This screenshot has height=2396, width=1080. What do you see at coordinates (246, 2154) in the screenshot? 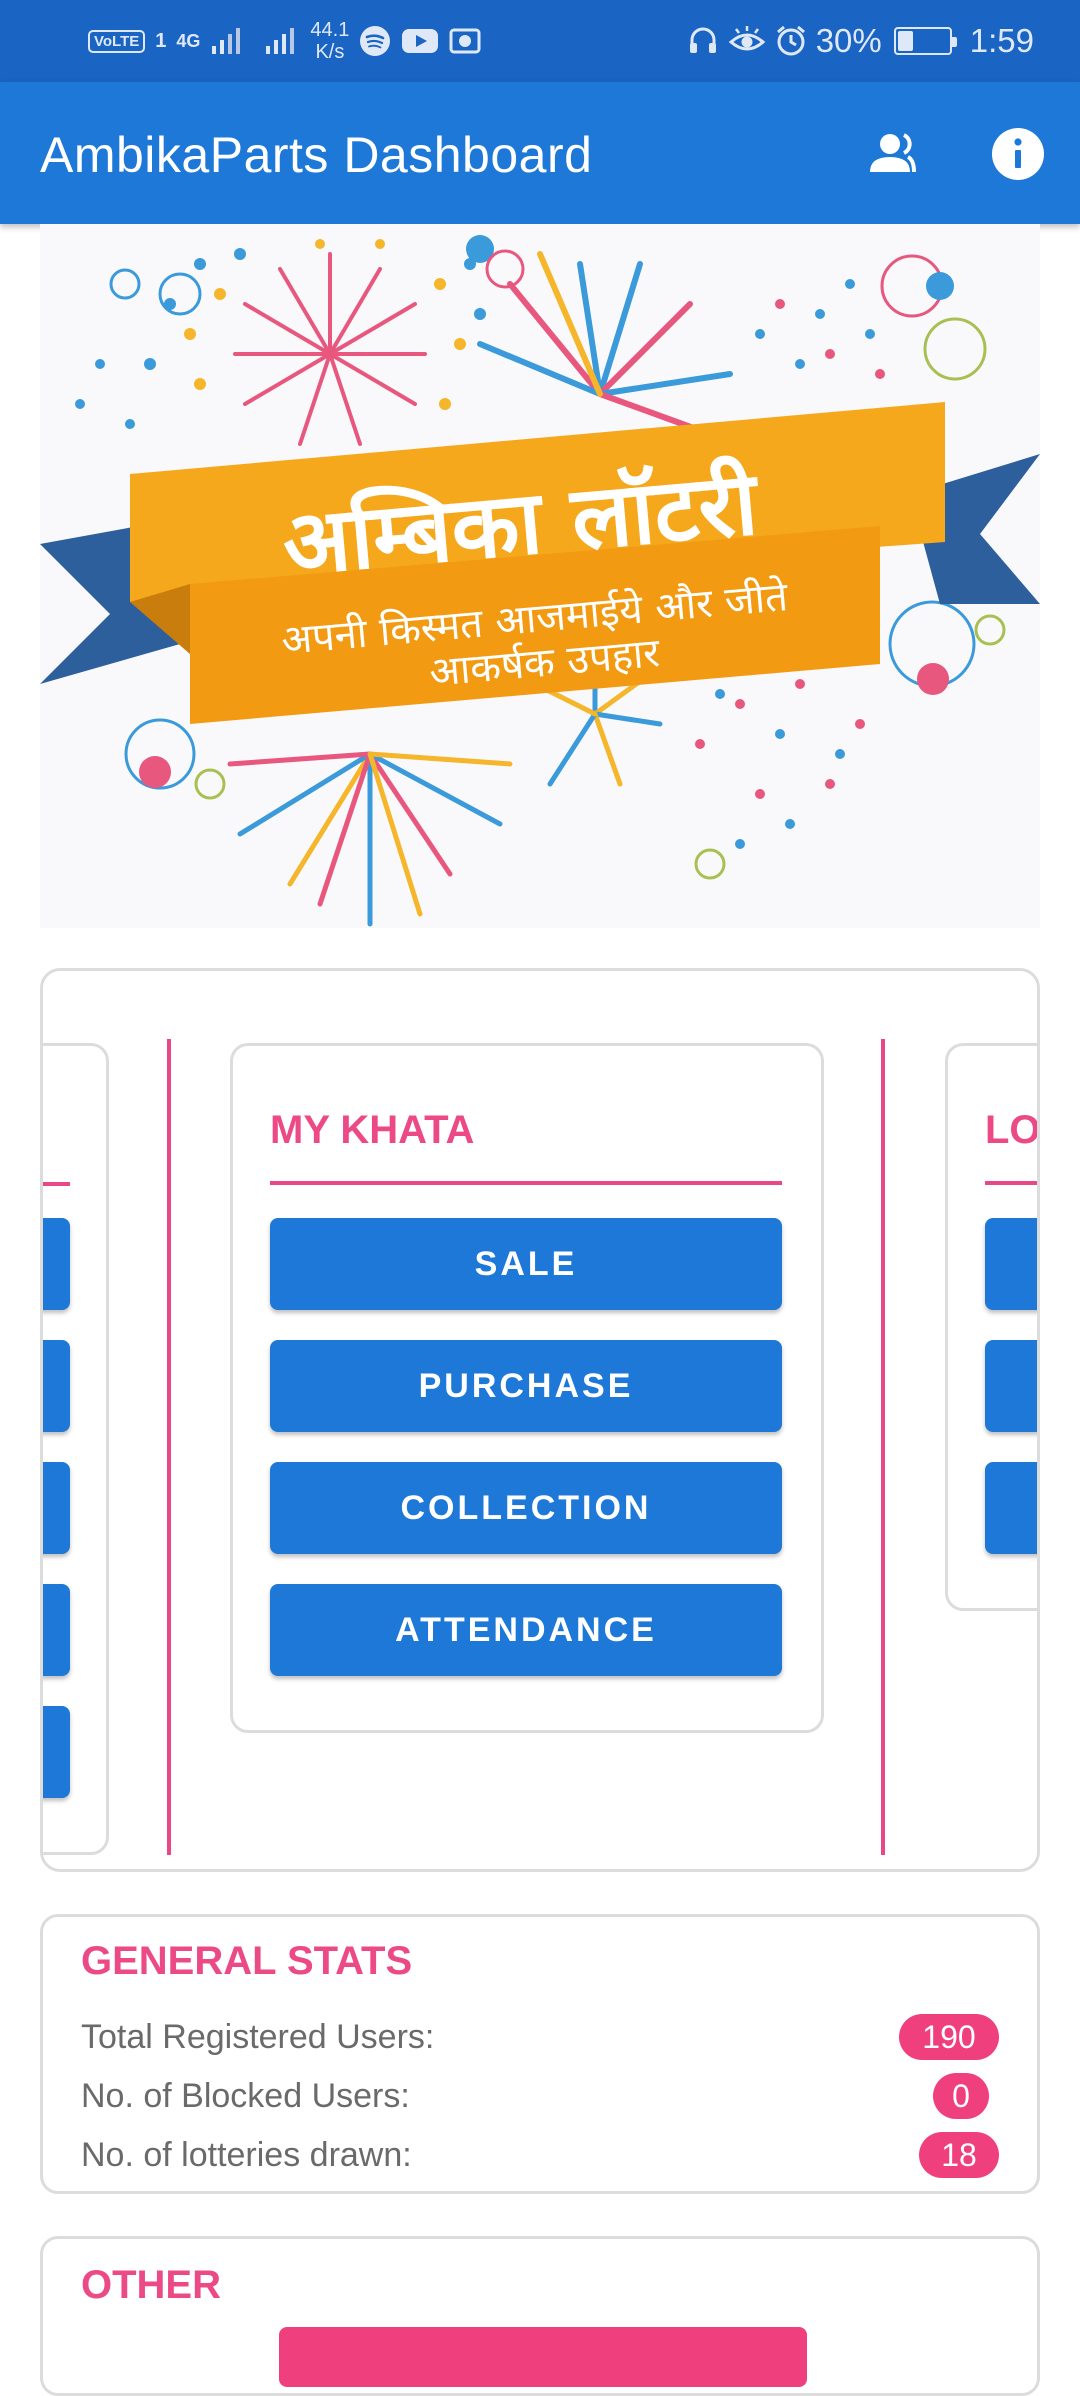
I see `stat-label: No. of lotteries drawn:` at bounding box center [246, 2154].